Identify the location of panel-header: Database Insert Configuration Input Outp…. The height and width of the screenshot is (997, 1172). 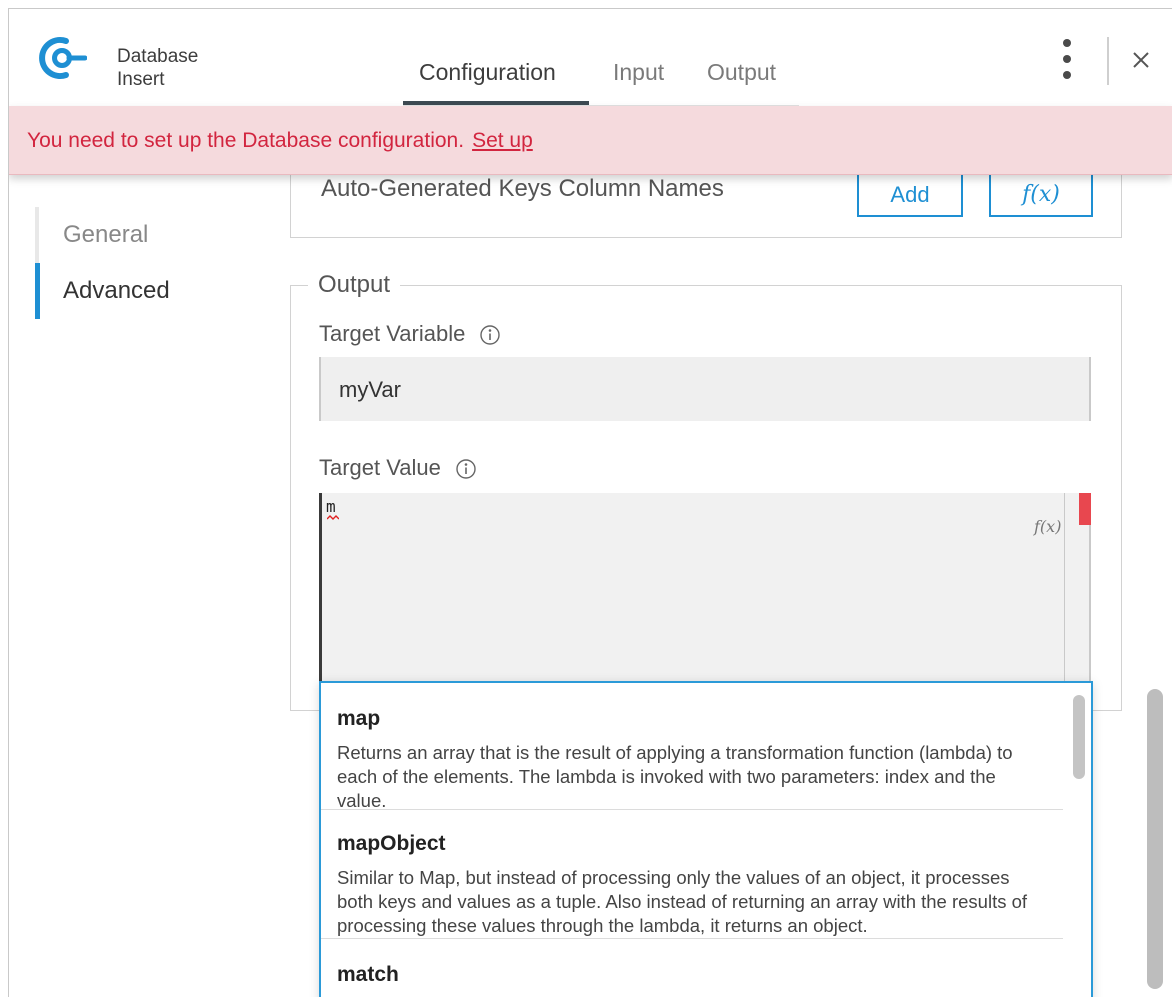
(590, 57).